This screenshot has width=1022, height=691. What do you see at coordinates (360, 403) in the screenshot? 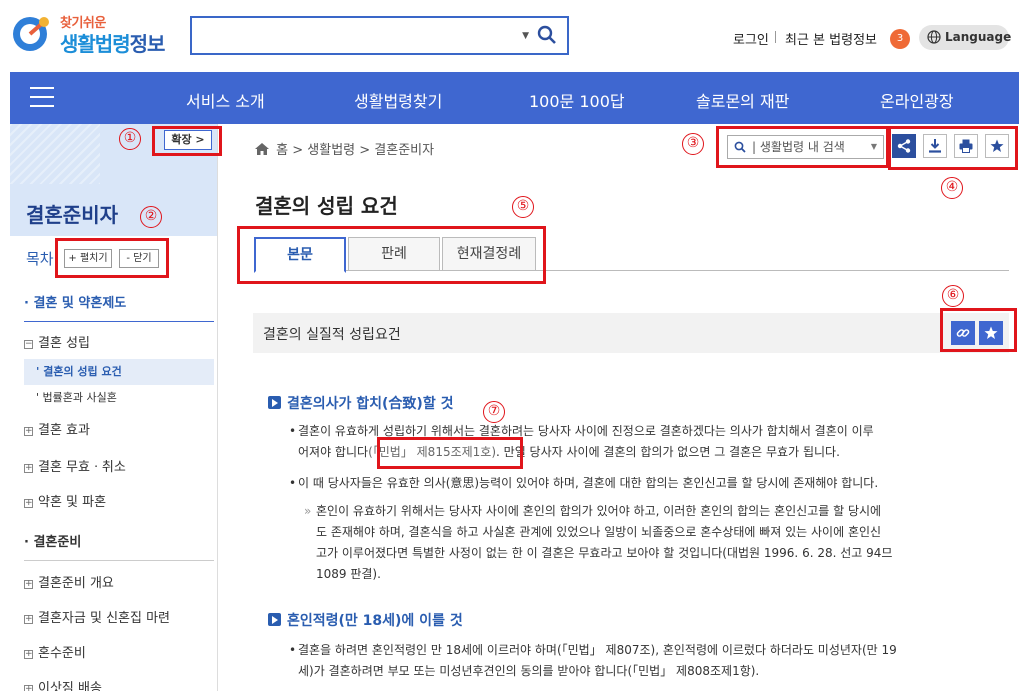
I see `heading-consent: 결혼의사가 합치(合致)할 것` at bounding box center [360, 403].